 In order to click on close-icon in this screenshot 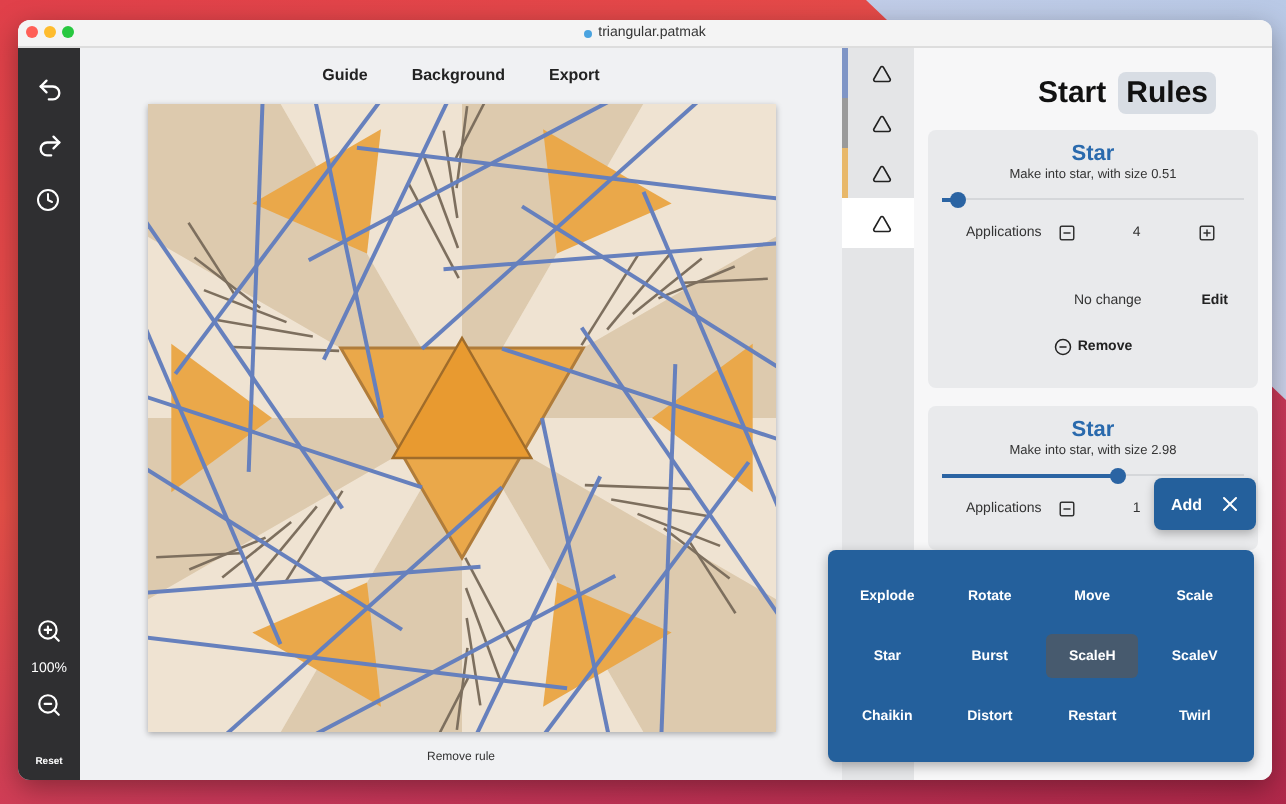, I will do `click(1230, 504)`.